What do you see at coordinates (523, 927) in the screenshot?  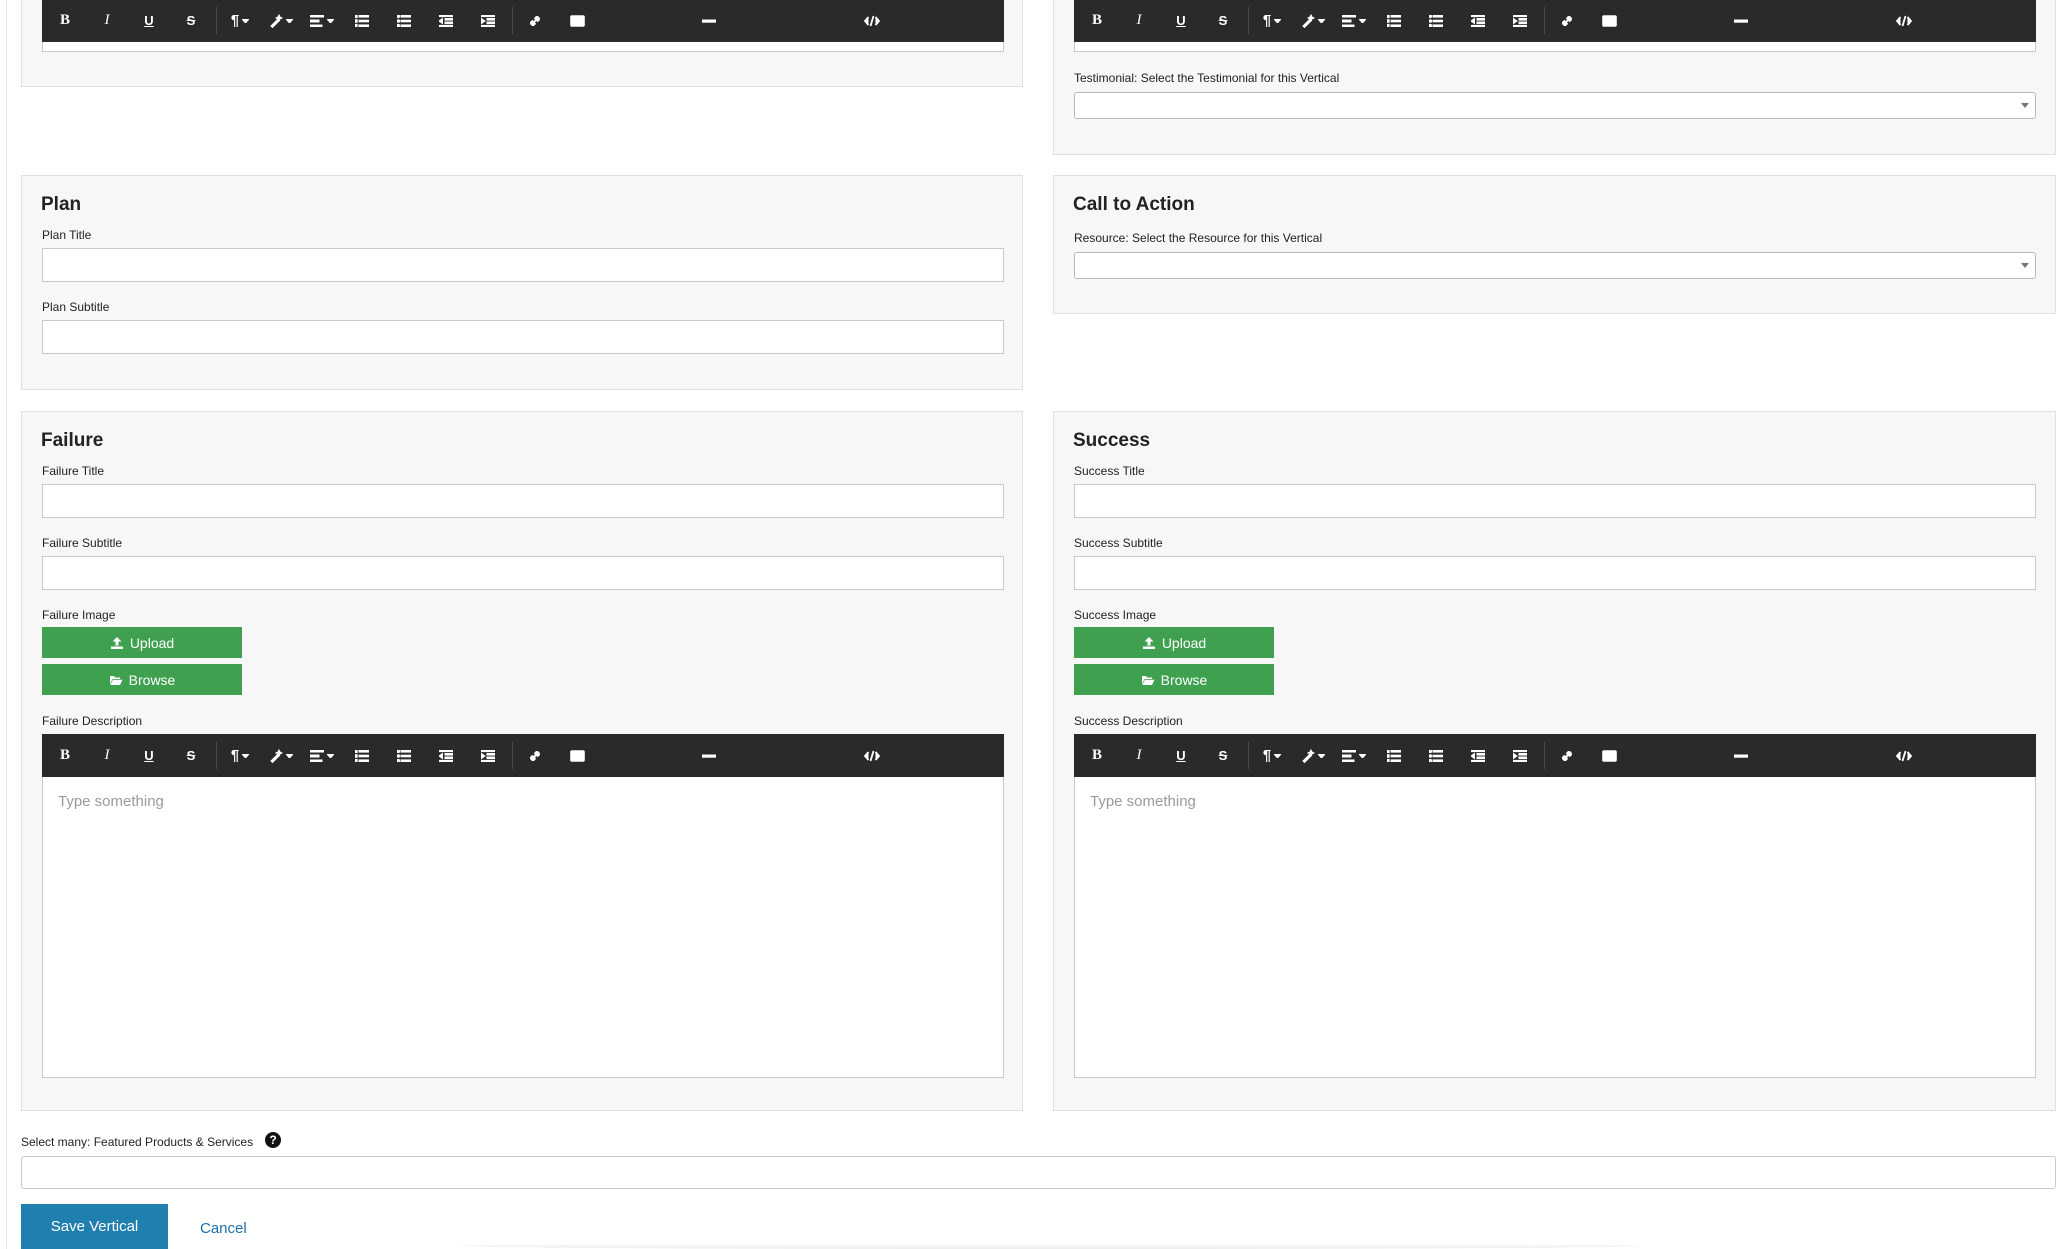 I see `failure-description-editor: Type something` at bounding box center [523, 927].